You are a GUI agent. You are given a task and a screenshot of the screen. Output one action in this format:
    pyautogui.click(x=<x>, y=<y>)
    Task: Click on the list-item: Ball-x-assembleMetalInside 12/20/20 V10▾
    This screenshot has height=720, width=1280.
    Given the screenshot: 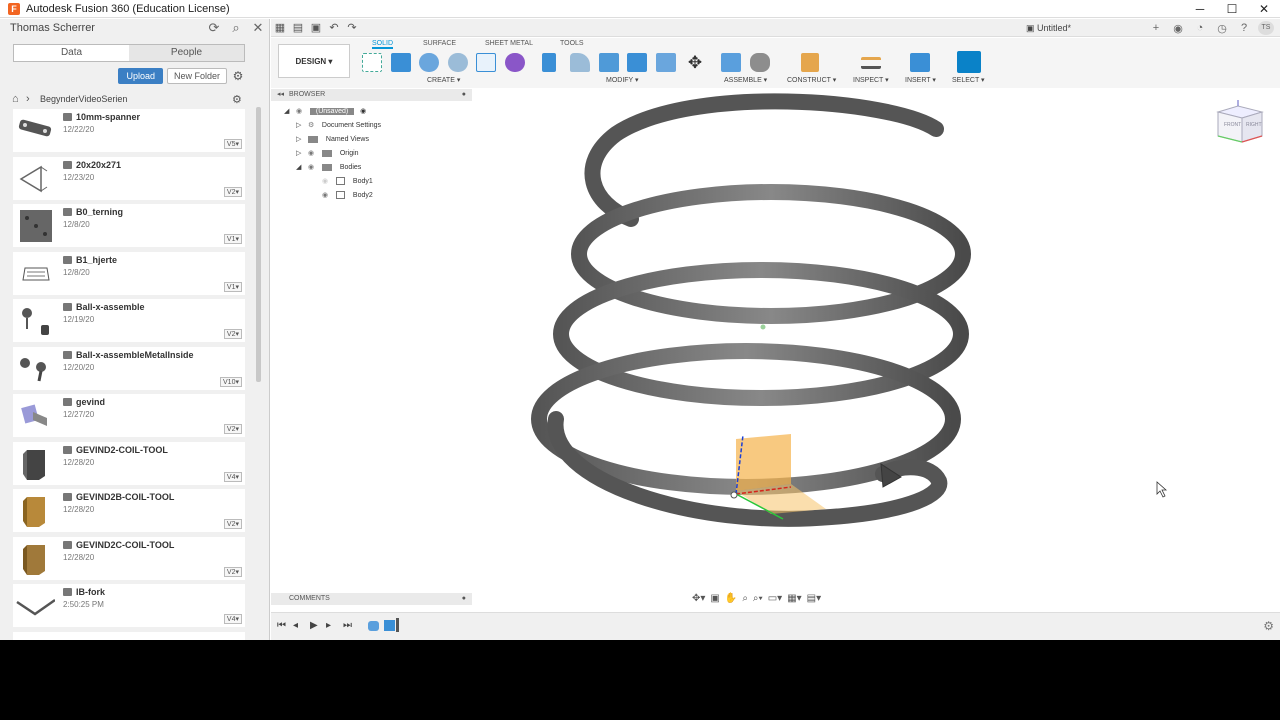 What is the action you would take?
    pyautogui.click(x=129, y=368)
    